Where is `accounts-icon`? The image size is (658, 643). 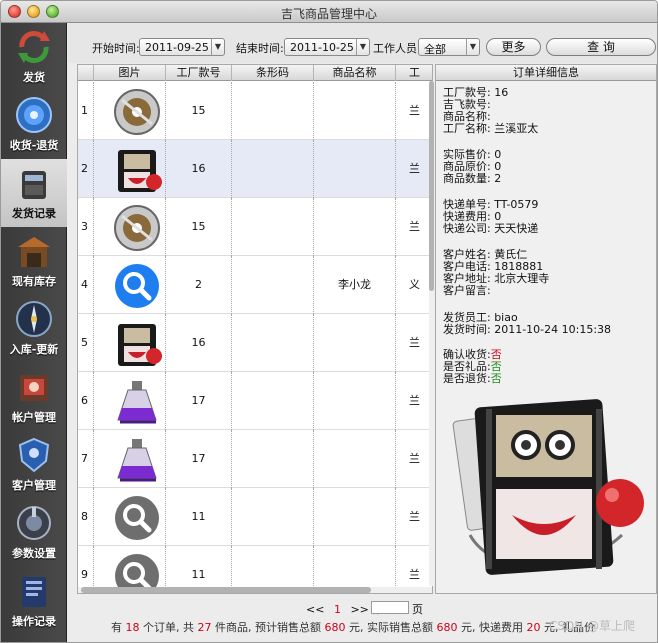 accounts-icon is located at coordinates (34, 388).